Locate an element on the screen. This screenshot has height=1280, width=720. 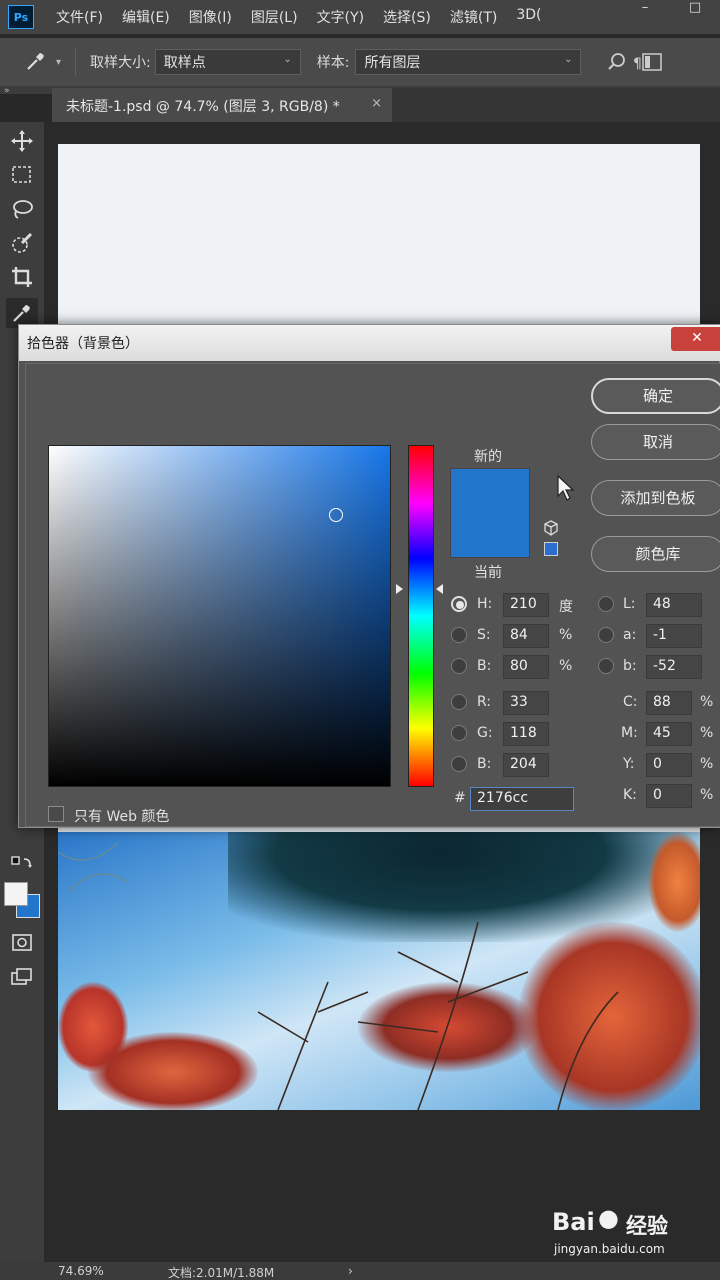
lab-b-radio is located at coordinates (606, 666).